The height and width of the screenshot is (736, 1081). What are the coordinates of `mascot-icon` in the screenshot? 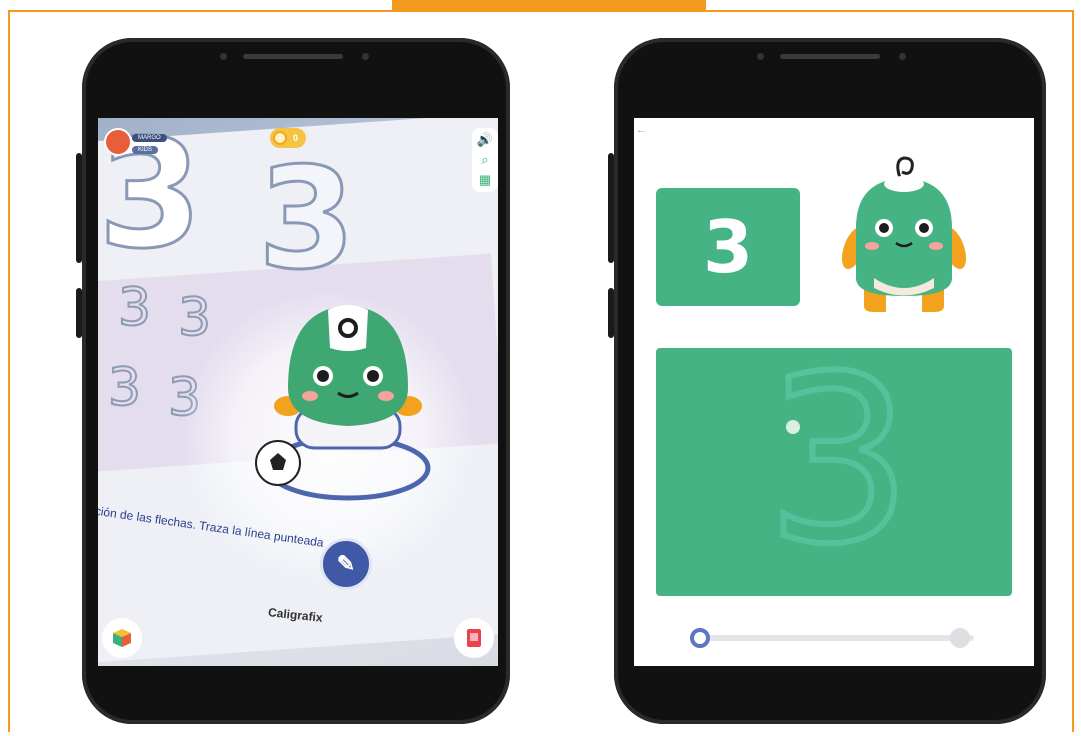 It's located at (904, 234).